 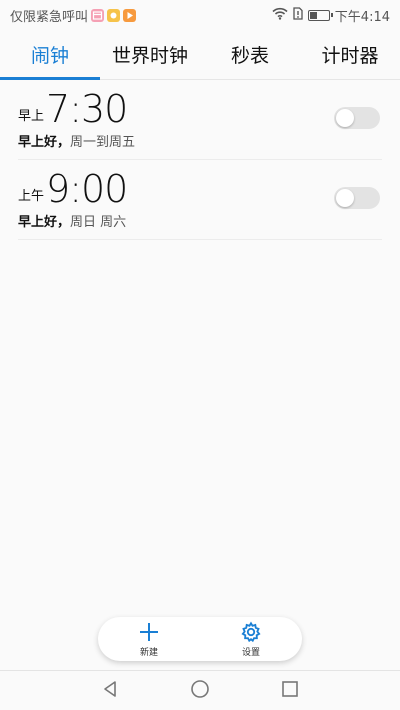 I want to click on settings-button: 设置, so click(x=251, y=639).